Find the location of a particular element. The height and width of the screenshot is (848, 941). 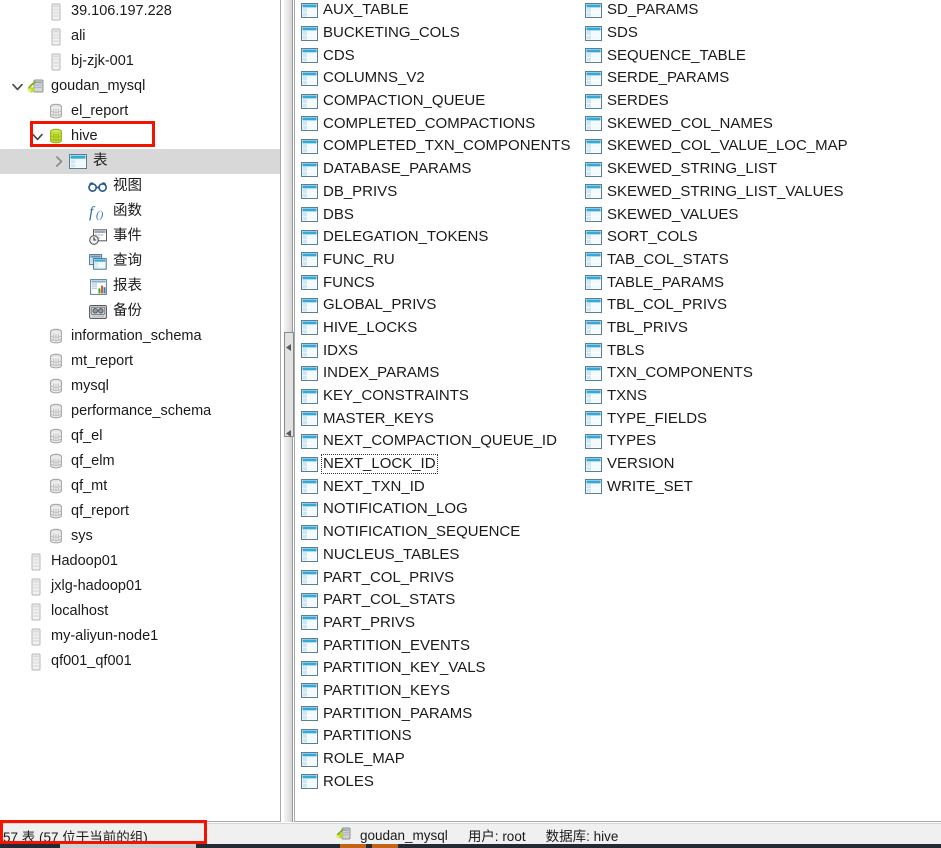

object-list-item: TBL_COL_PRIVS is located at coordinates (716, 305).